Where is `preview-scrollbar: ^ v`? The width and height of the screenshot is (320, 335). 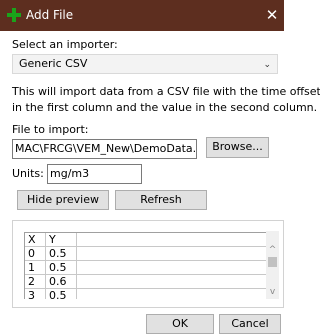 preview-scrollbar: ^ v is located at coordinates (272, 265).